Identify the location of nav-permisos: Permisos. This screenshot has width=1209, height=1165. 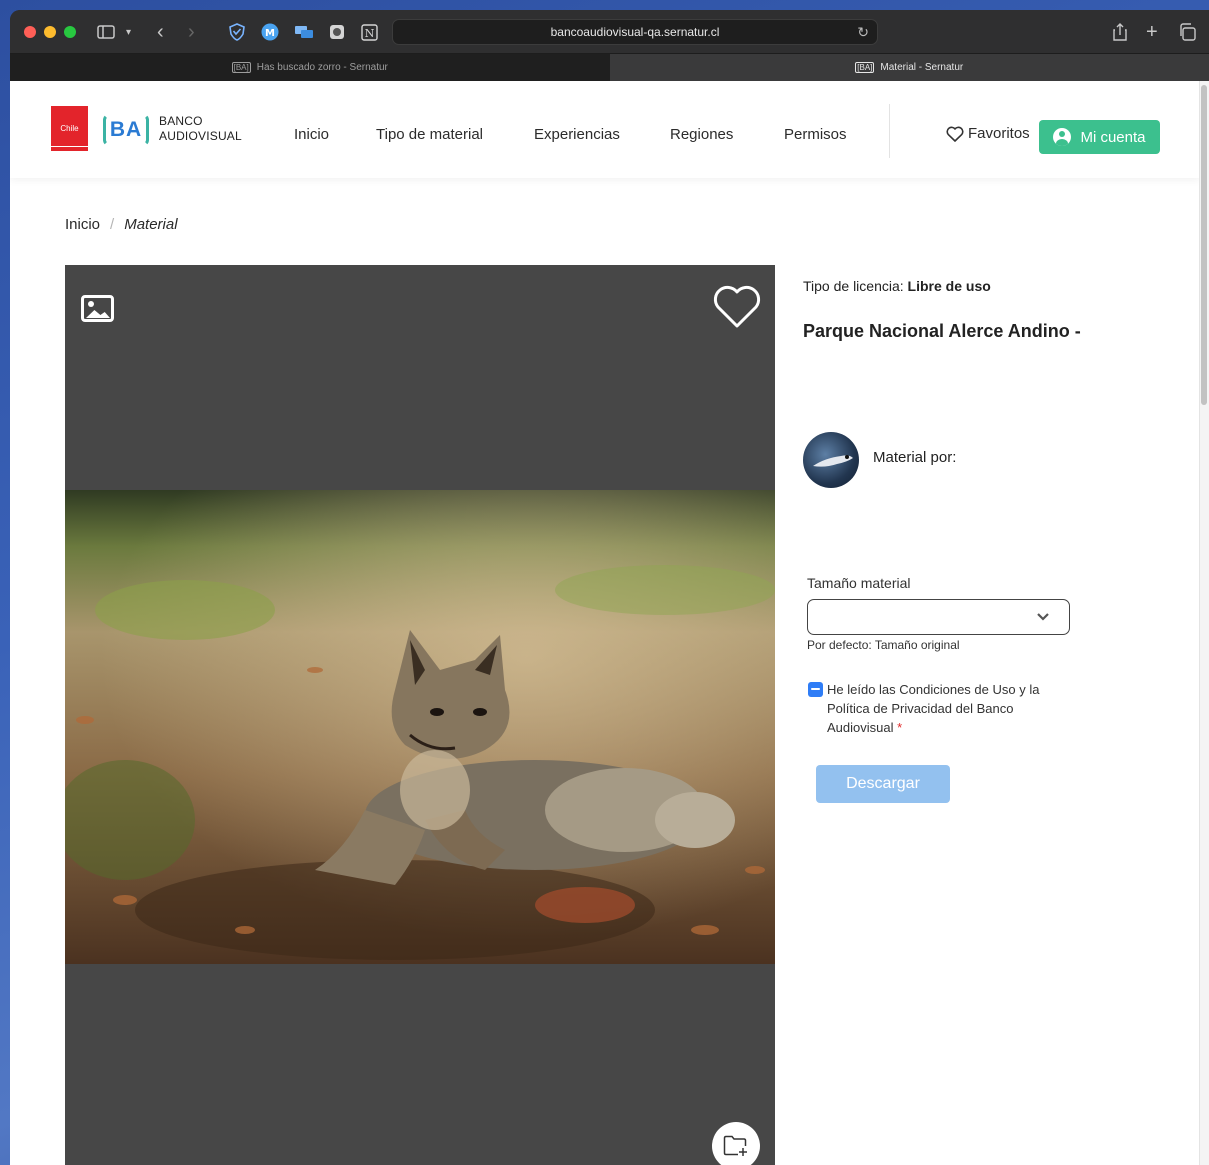
(815, 134).